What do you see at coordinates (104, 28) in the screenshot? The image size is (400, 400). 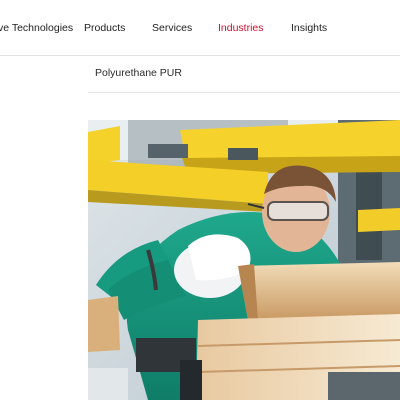 I see `nav-item-products: Products` at bounding box center [104, 28].